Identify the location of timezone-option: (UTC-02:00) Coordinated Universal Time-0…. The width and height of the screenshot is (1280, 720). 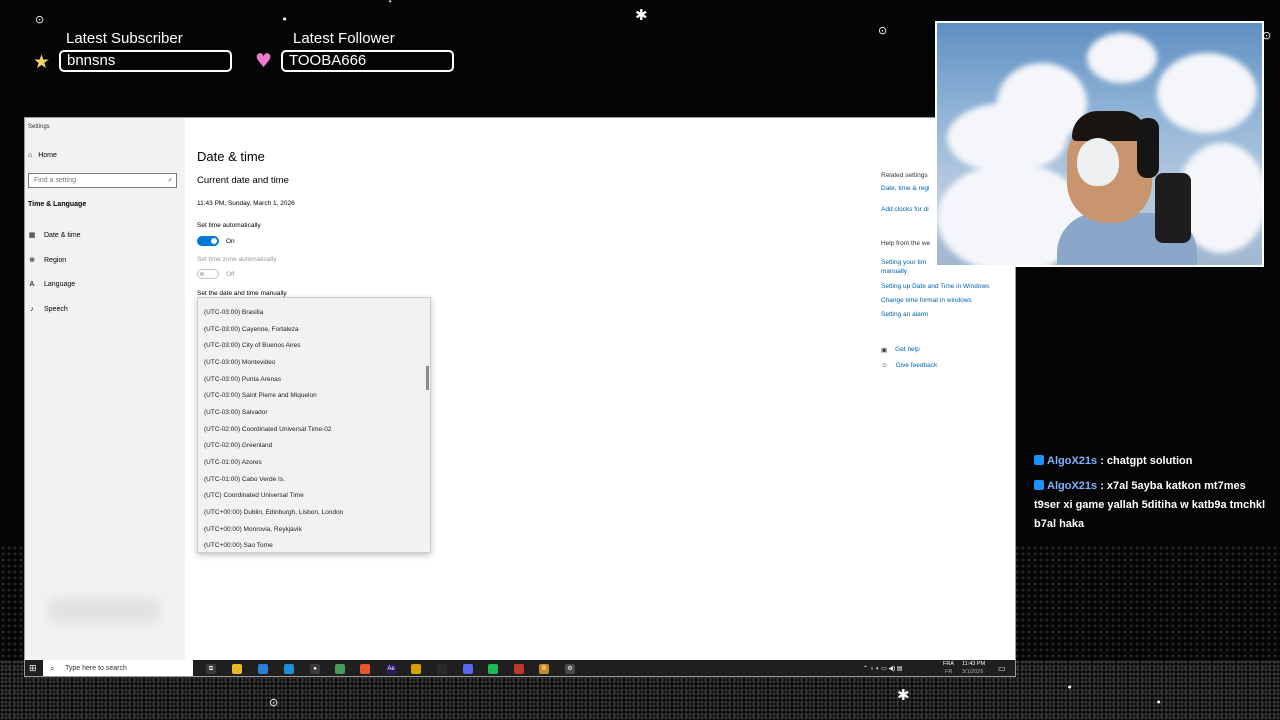
(268, 429).